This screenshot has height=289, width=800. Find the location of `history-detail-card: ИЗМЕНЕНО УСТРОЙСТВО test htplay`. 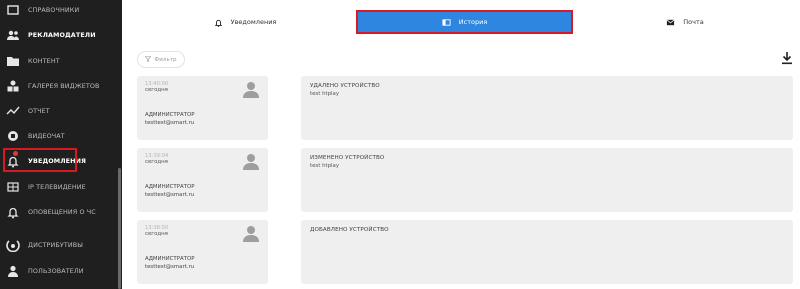

history-detail-card: ИЗМЕНЕНО УСТРОЙСТВО test htplay is located at coordinates (547, 180).